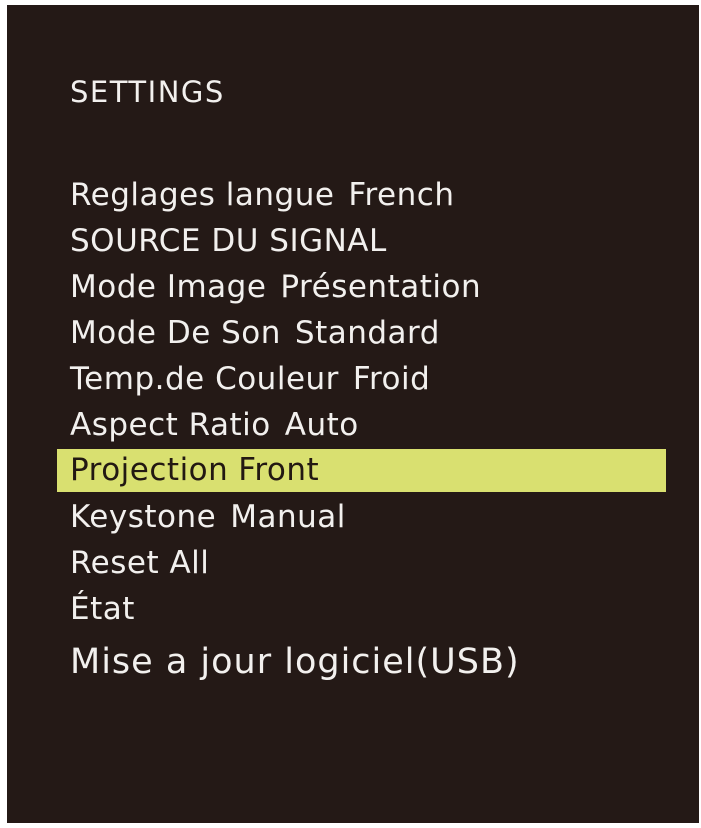 This screenshot has height=828, width=701. Describe the element at coordinates (228, 241) in the screenshot. I see `menu-item-label: SOURCE DU SIGNAL` at that location.